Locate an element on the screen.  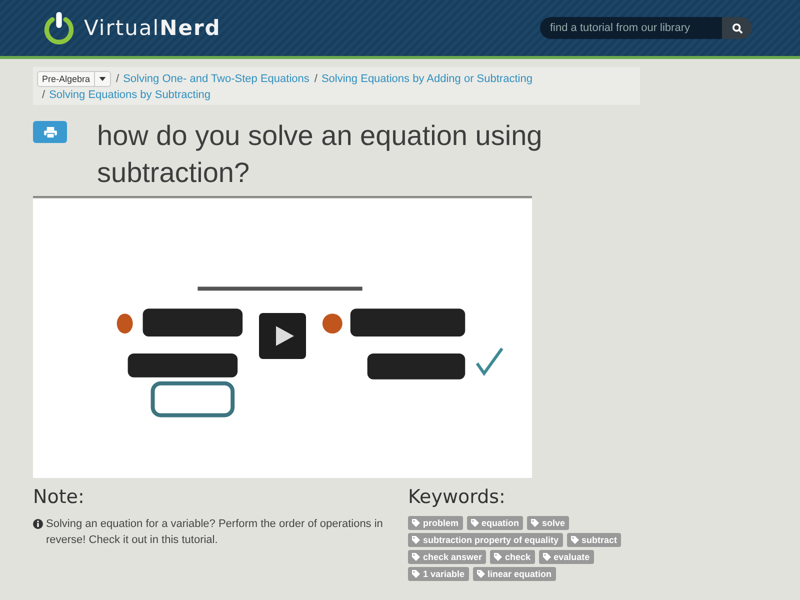
note-heading: Note: is located at coordinates (59, 497).